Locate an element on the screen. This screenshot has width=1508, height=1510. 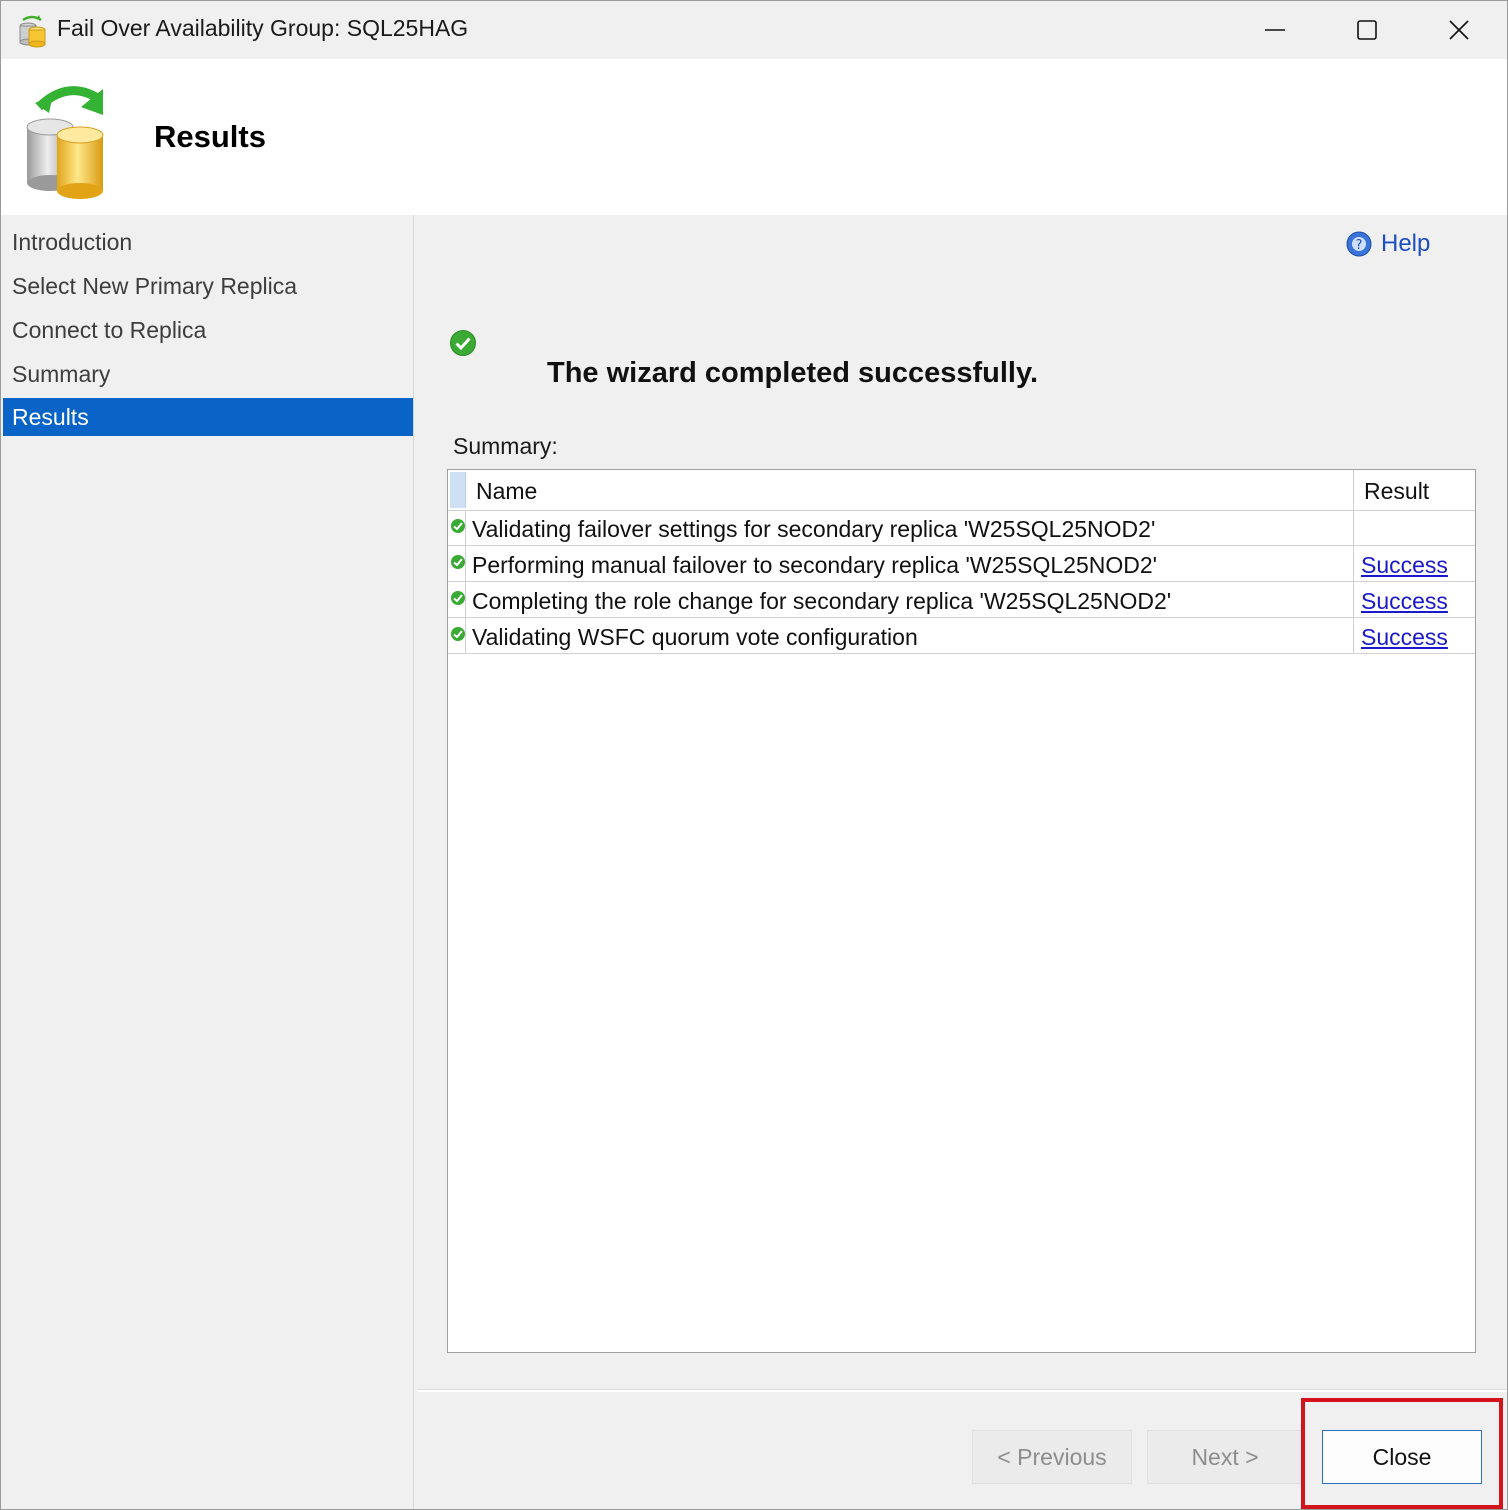
title-bar: Fail Over Availability Group: SQL25HAG is located at coordinates (754, 30).